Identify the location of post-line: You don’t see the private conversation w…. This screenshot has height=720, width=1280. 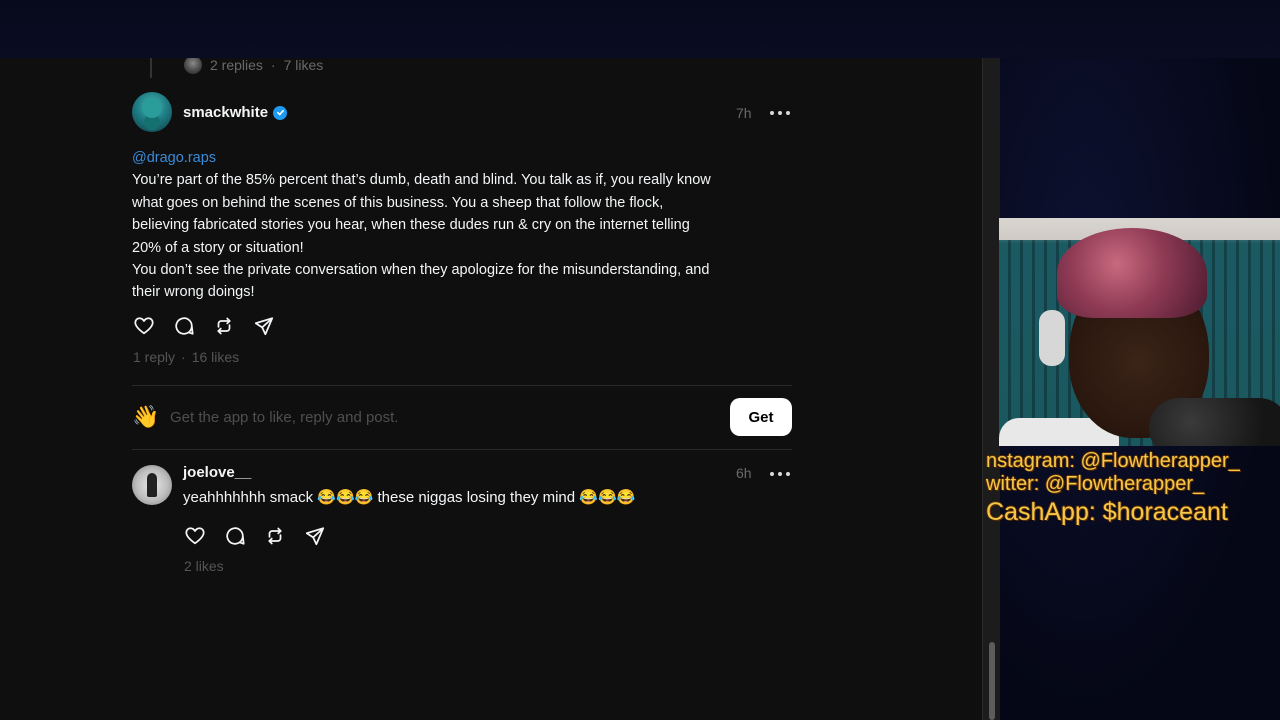
(421, 270).